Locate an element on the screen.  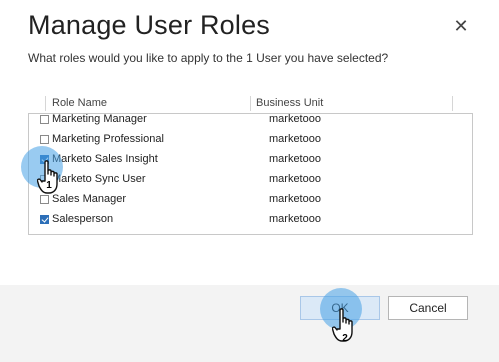
close-icon: ✕ is located at coordinates (461, 26).